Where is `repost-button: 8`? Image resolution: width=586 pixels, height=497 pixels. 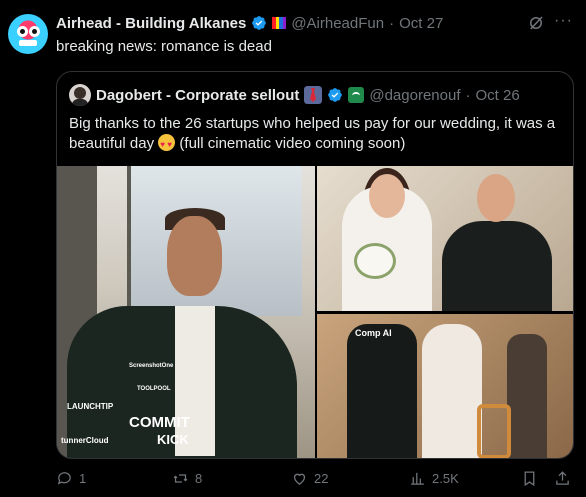
repost-button: 8 is located at coordinates (187, 478).